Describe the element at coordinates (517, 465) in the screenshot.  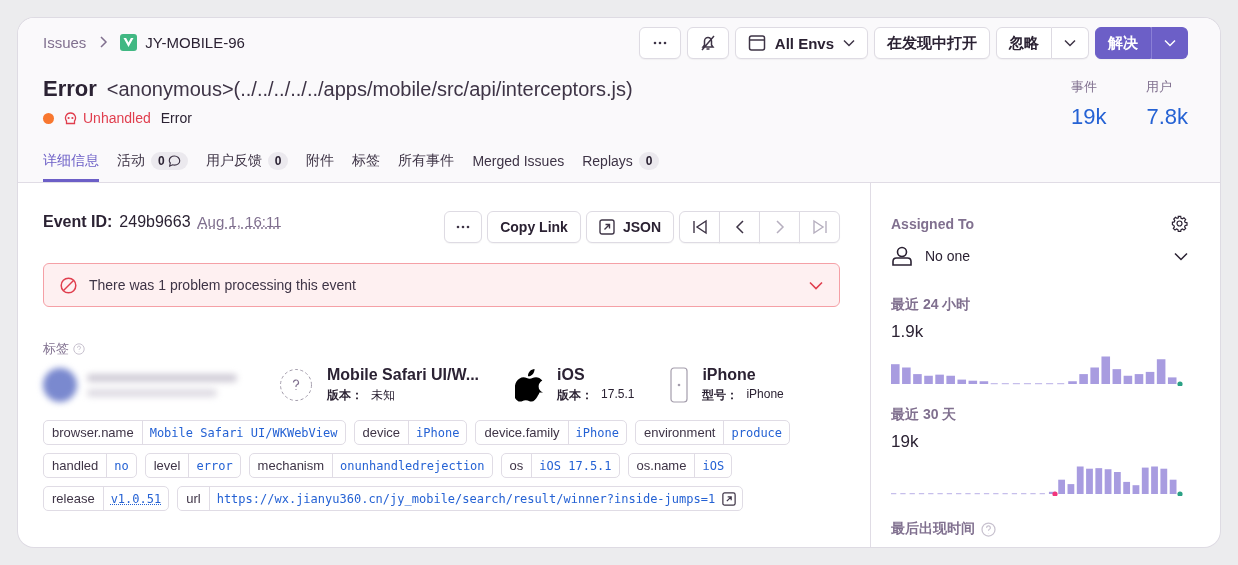
I see `tag-key: os` at that location.